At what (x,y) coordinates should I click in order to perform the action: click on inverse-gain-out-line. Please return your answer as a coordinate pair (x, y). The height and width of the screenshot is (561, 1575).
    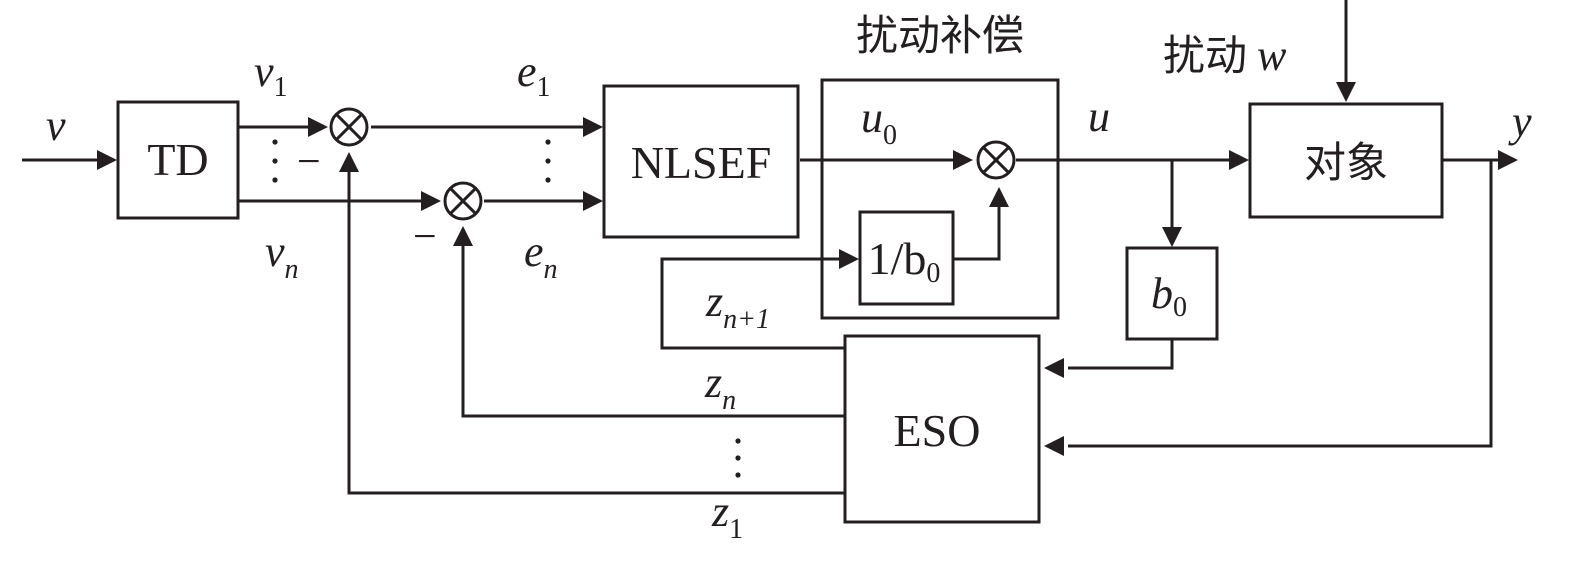
    Looking at the image, I should click on (977, 233).